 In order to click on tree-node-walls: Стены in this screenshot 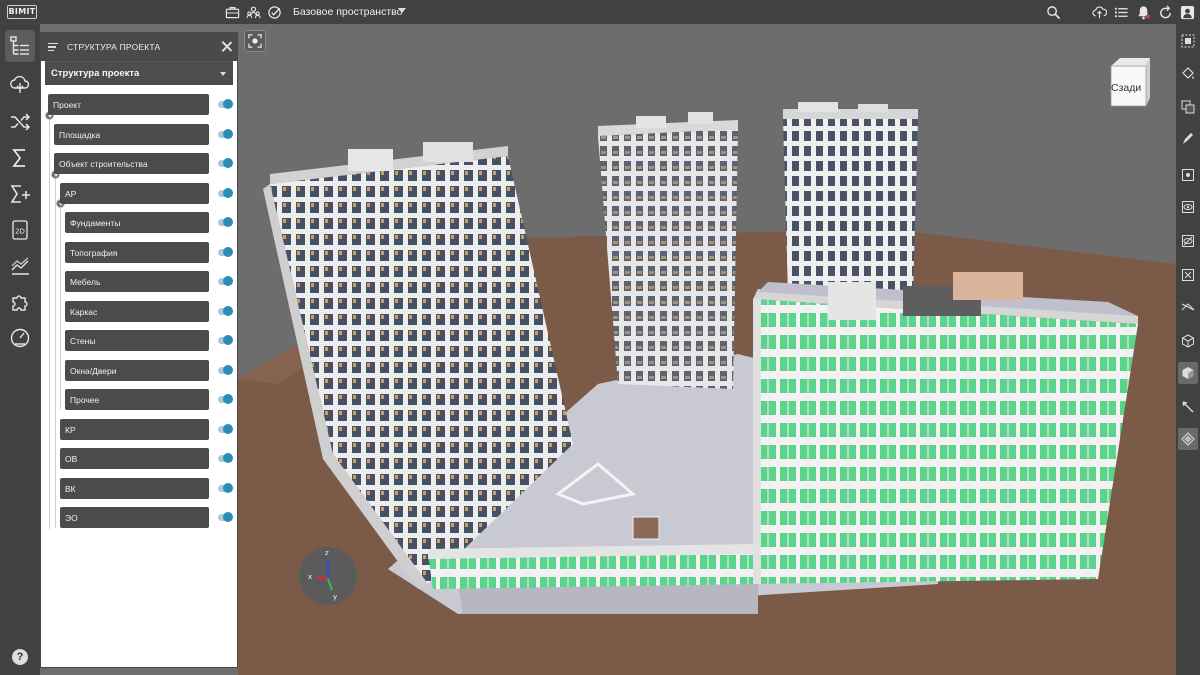, I will do `click(137, 340)`.